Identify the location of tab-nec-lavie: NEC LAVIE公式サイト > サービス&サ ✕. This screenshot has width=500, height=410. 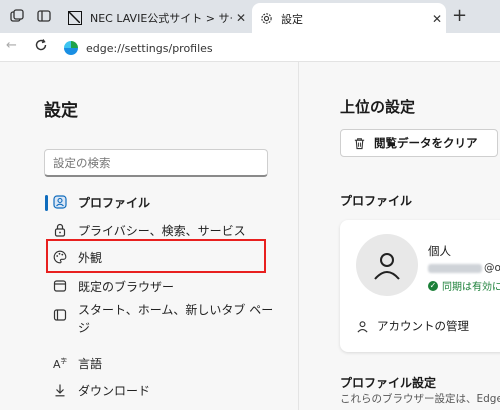
(155, 18).